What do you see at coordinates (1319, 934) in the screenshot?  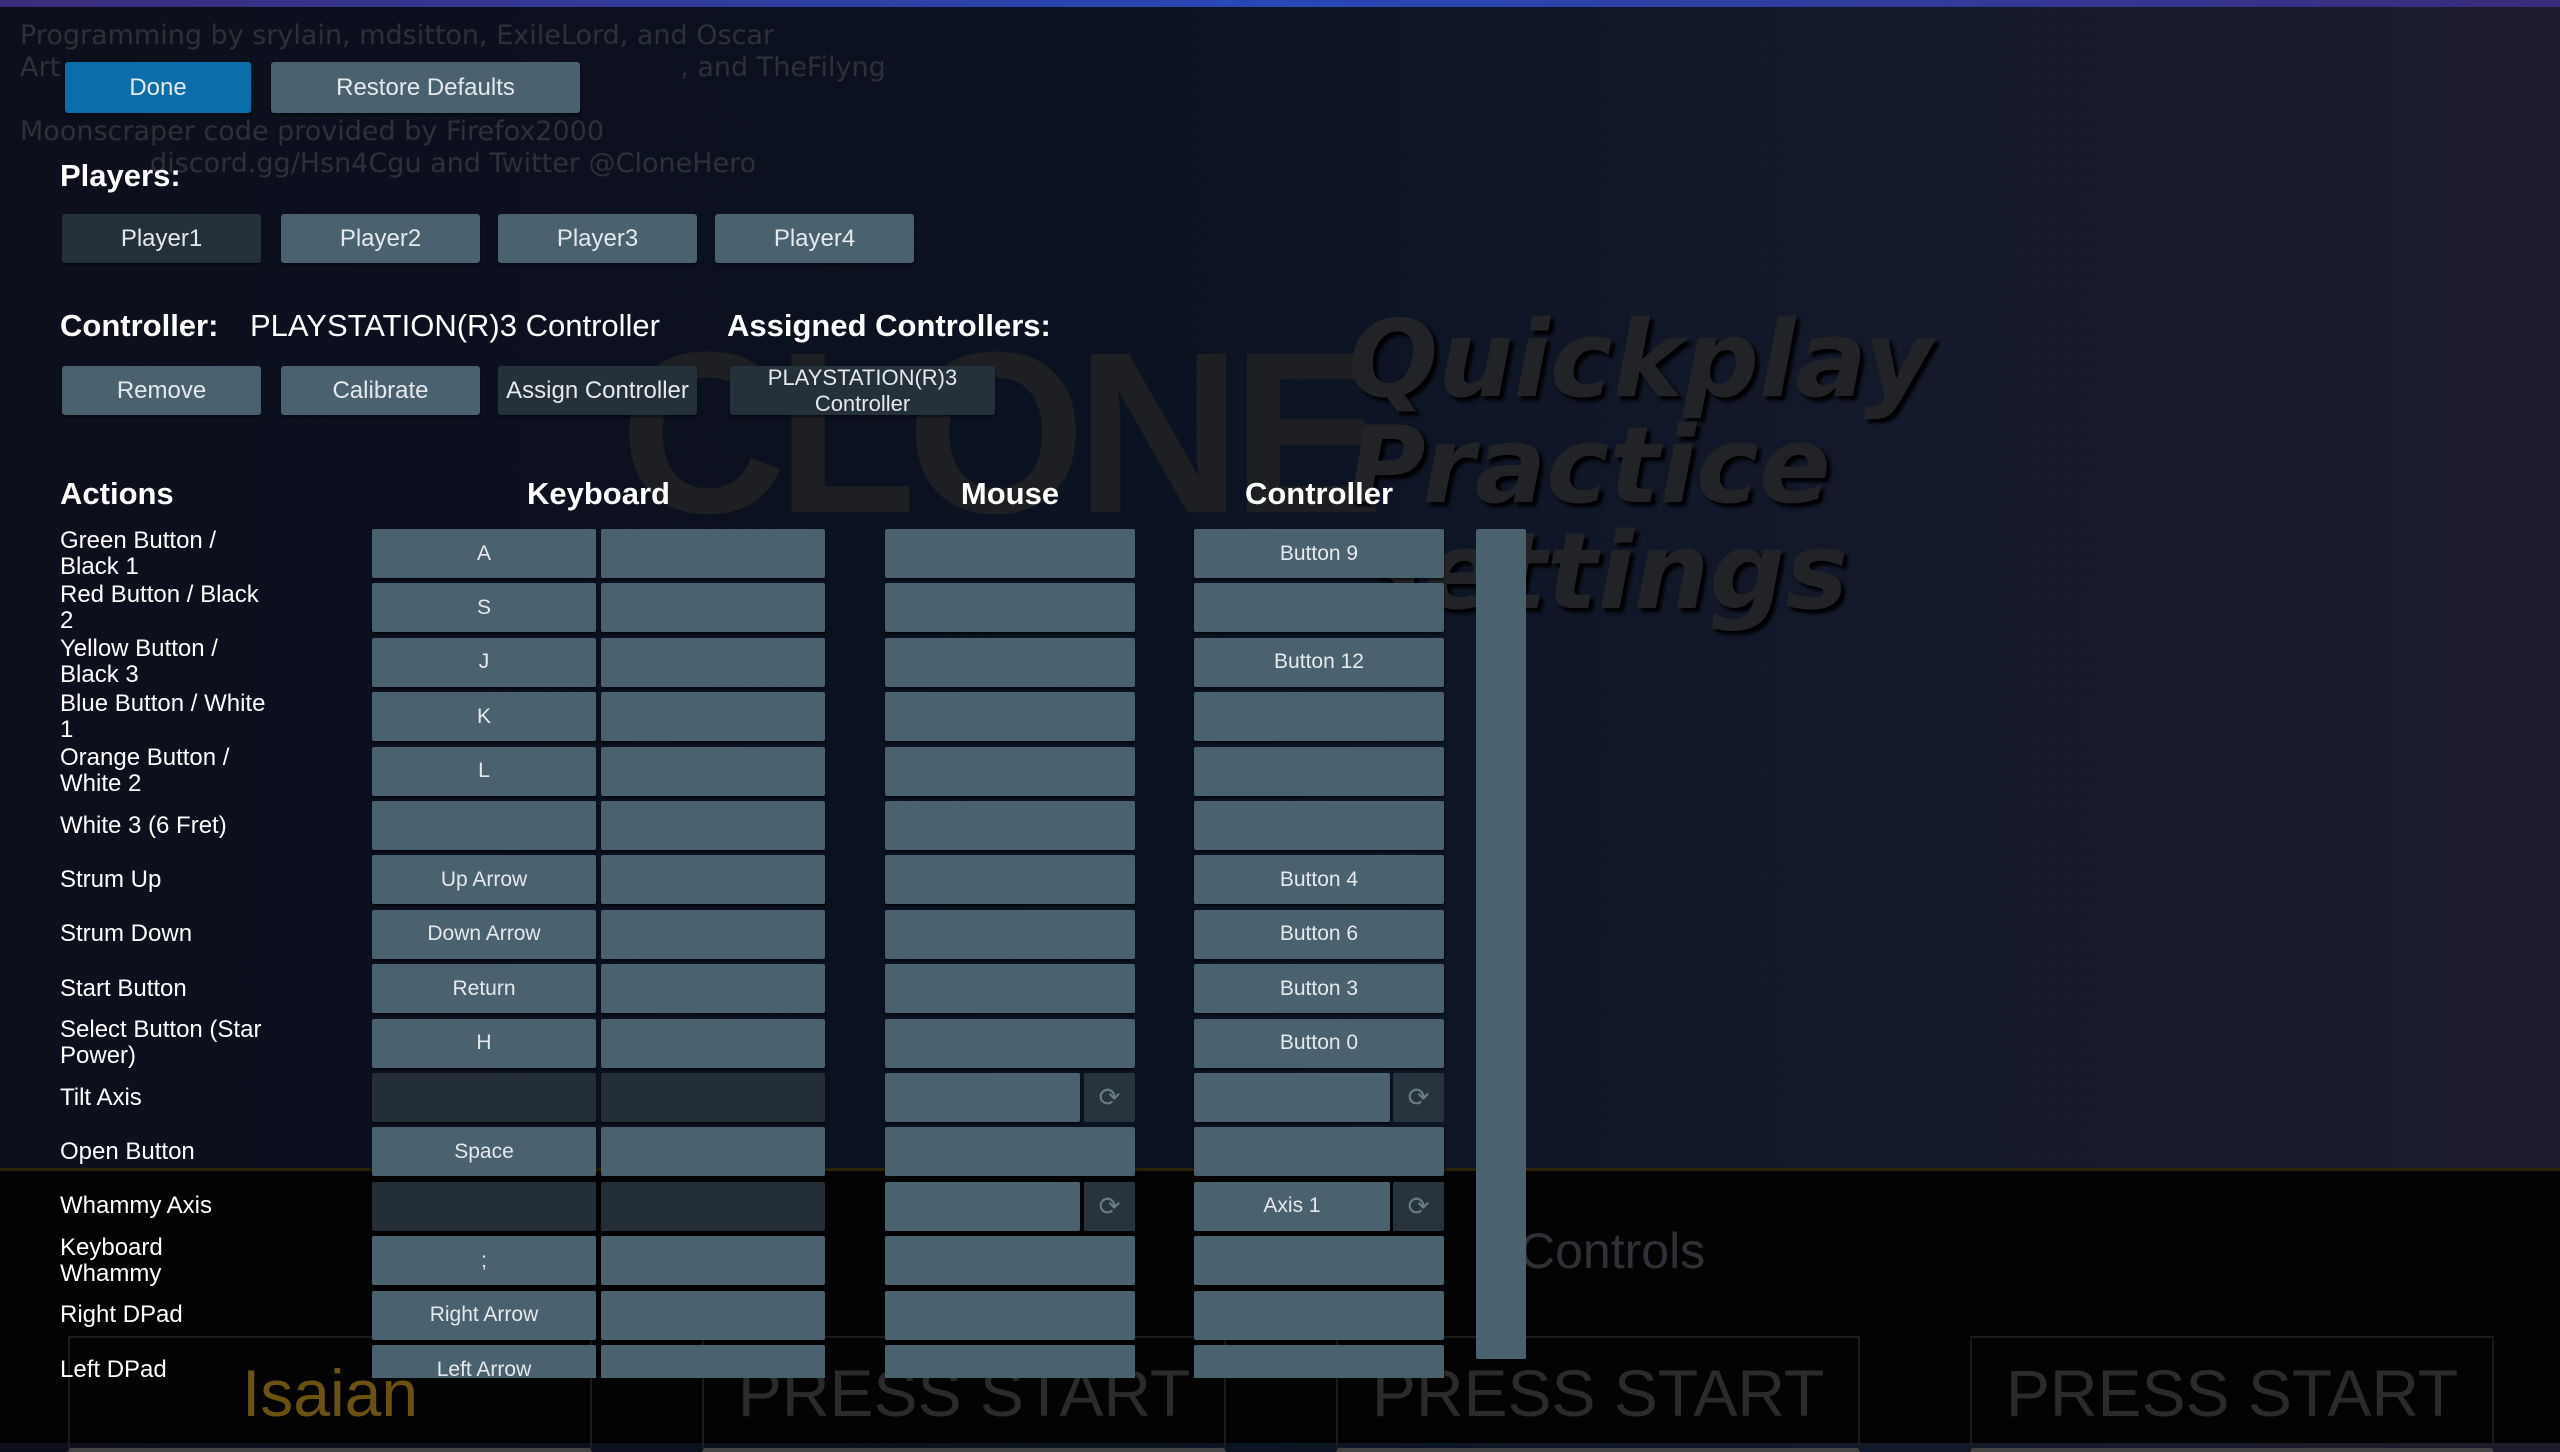 I see `controller-binding: Button 6` at bounding box center [1319, 934].